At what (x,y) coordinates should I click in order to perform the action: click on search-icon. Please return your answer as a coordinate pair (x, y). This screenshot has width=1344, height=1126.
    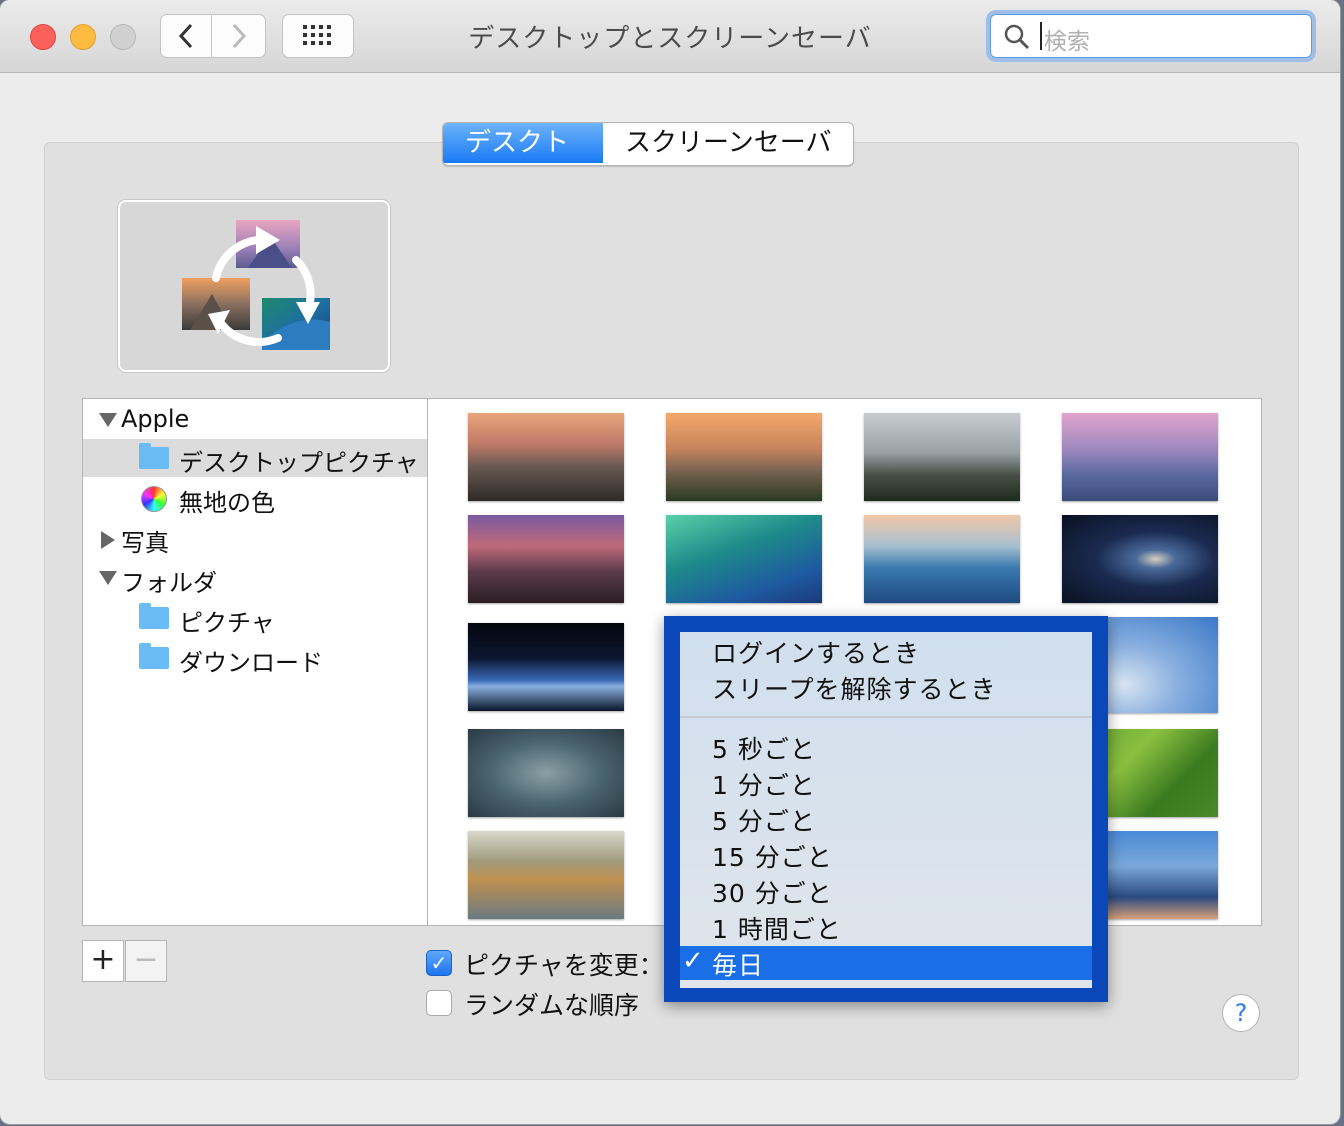
    Looking at the image, I should click on (1017, 37).